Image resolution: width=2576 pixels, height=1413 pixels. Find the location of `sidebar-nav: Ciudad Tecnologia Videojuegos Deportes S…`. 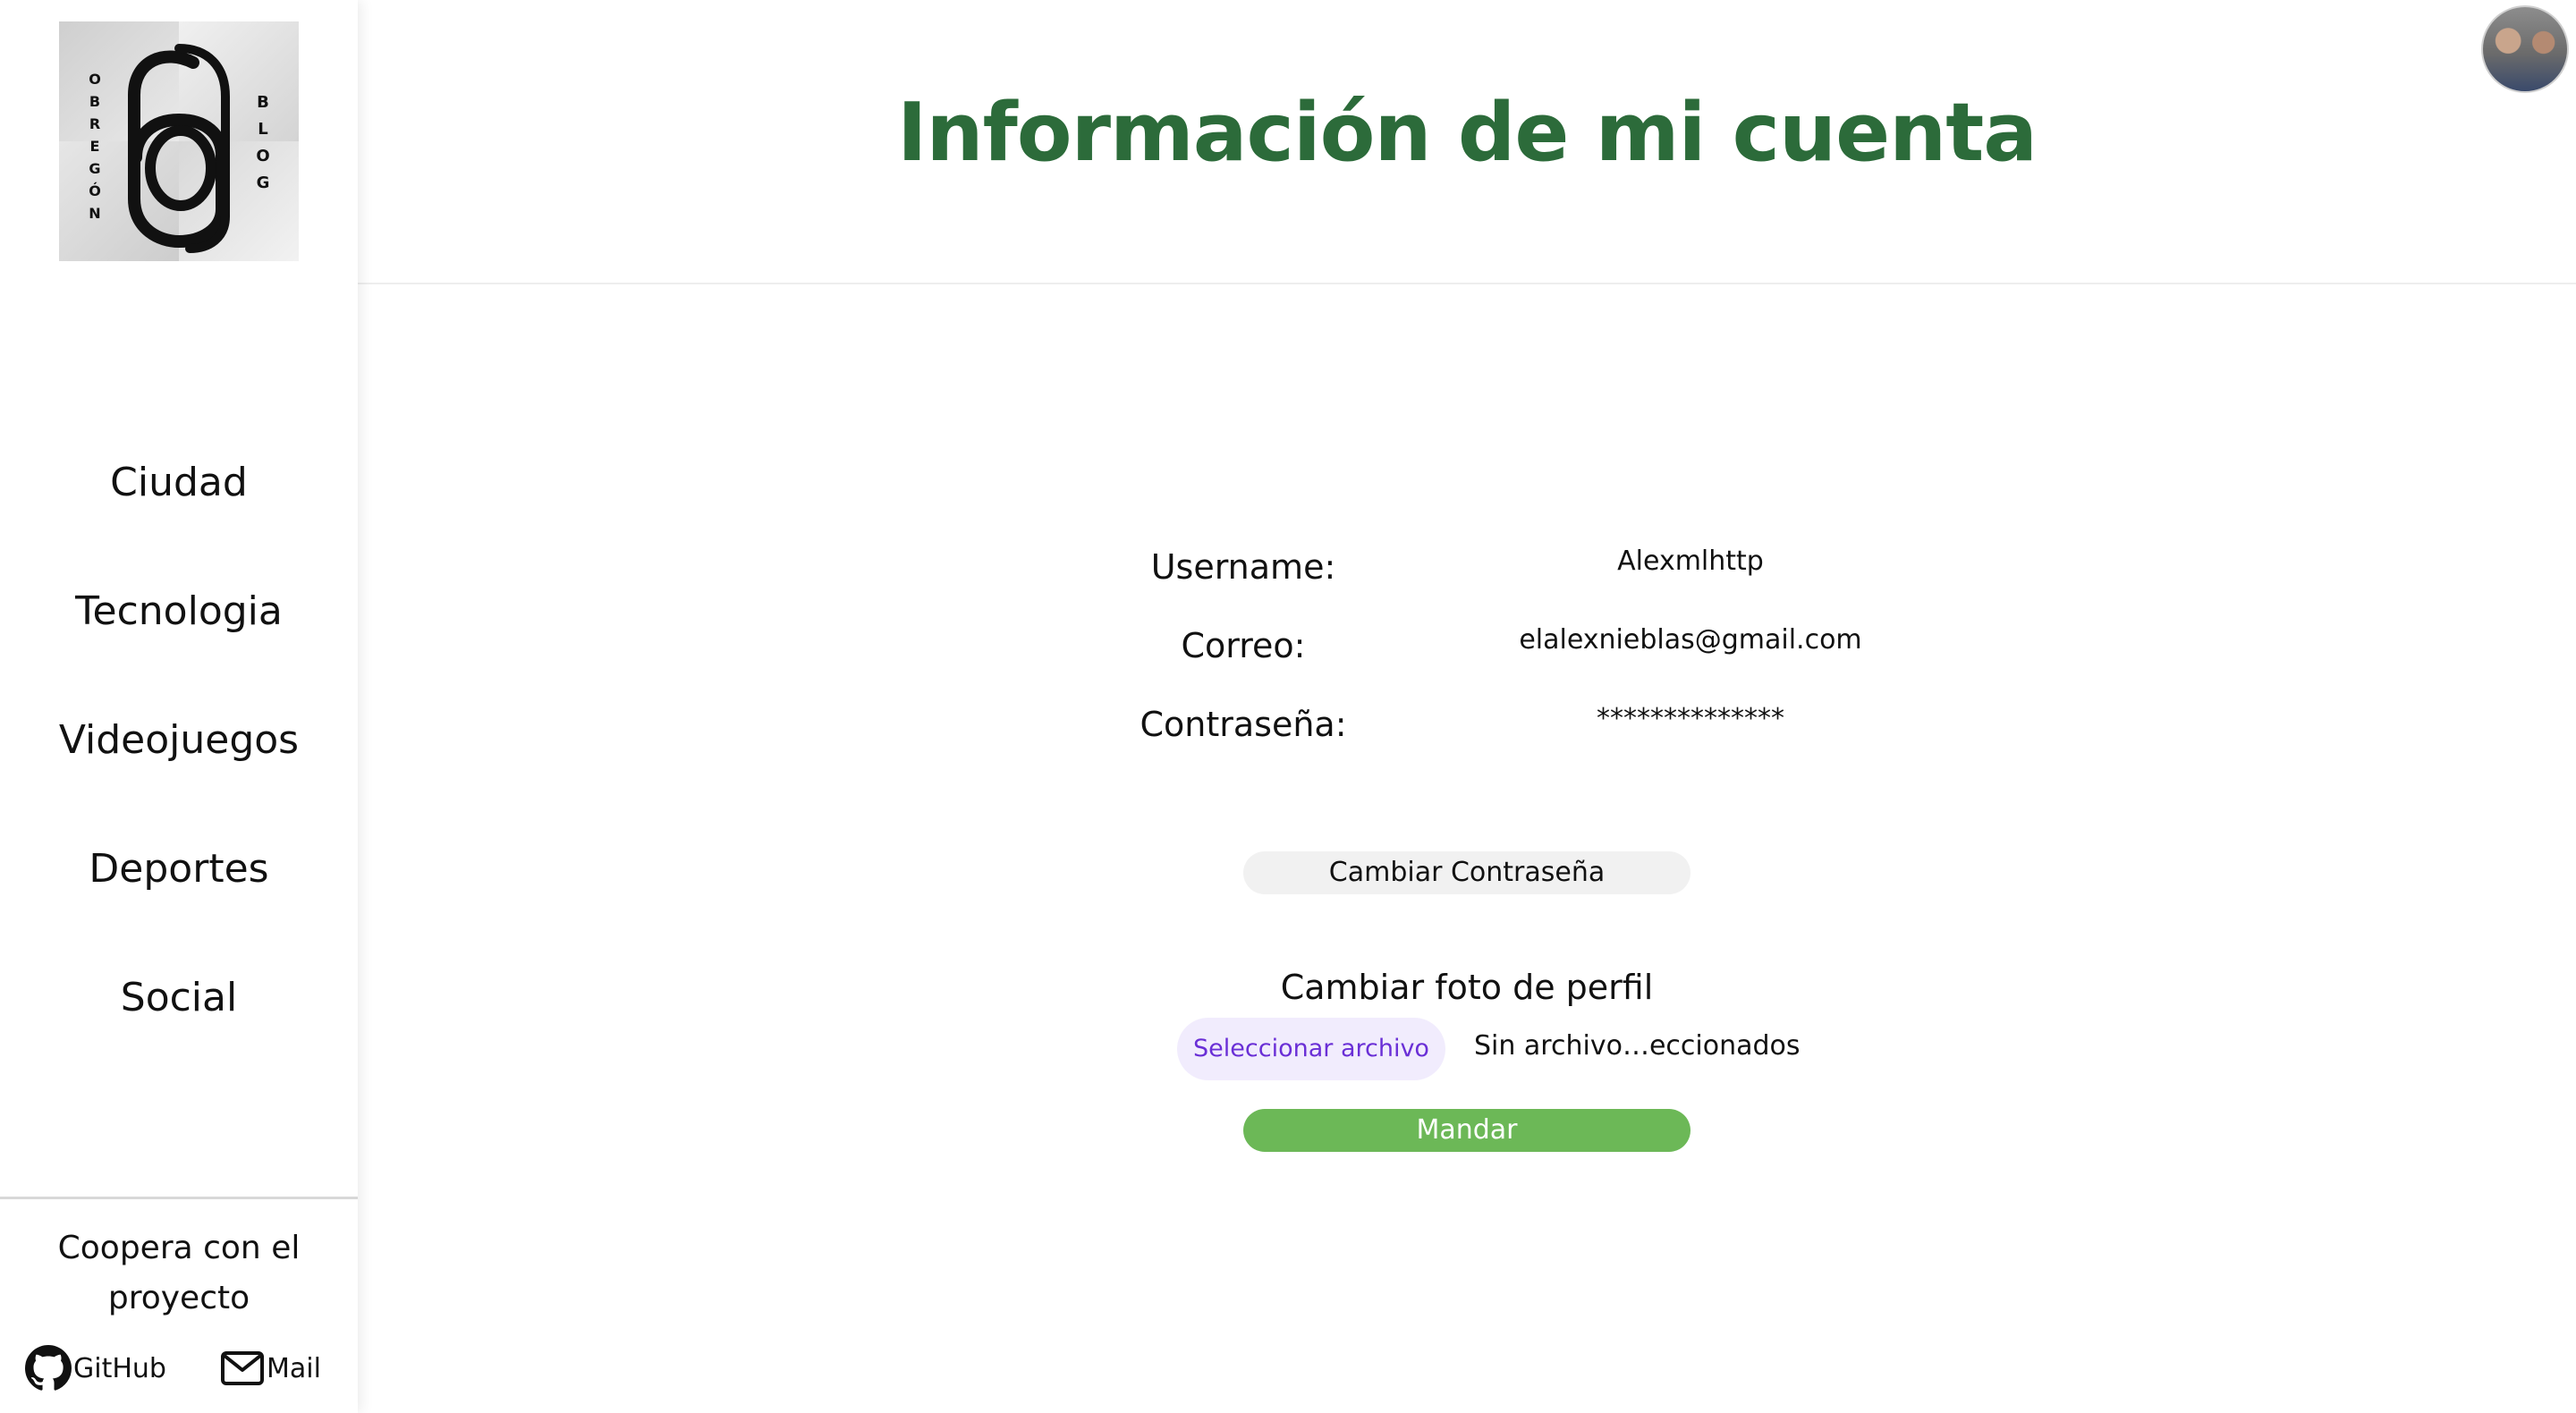

sidebar-nav: Ciudad Tecnologia Videojuegos Deportes S… is located at coordinates (179, 760).